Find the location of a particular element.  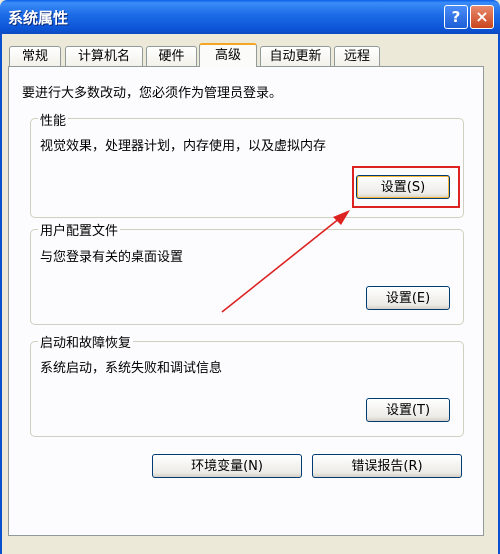

tab-automatic-updates: 自动更新 is located at coordinates (295, 56).